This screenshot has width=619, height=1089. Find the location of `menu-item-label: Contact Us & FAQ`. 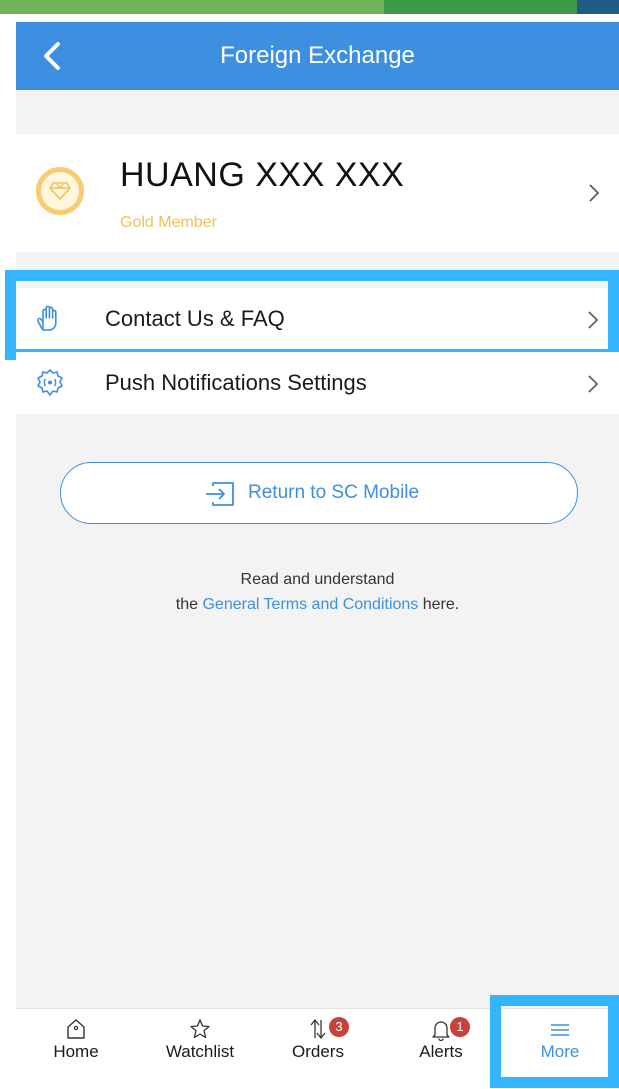

menu-item-label: Contact Us & FAQ is located at coordinates (195, 318).